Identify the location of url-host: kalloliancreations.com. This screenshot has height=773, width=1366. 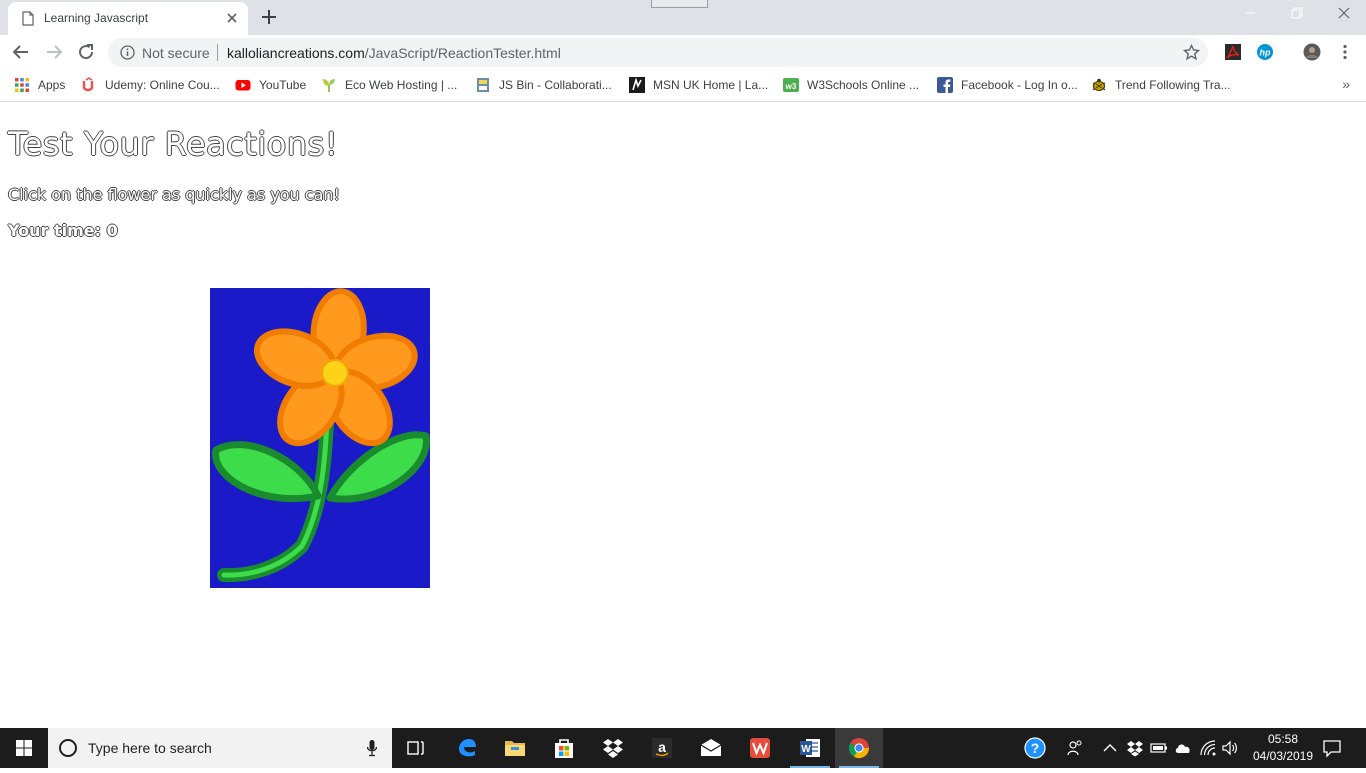
(296, 53).